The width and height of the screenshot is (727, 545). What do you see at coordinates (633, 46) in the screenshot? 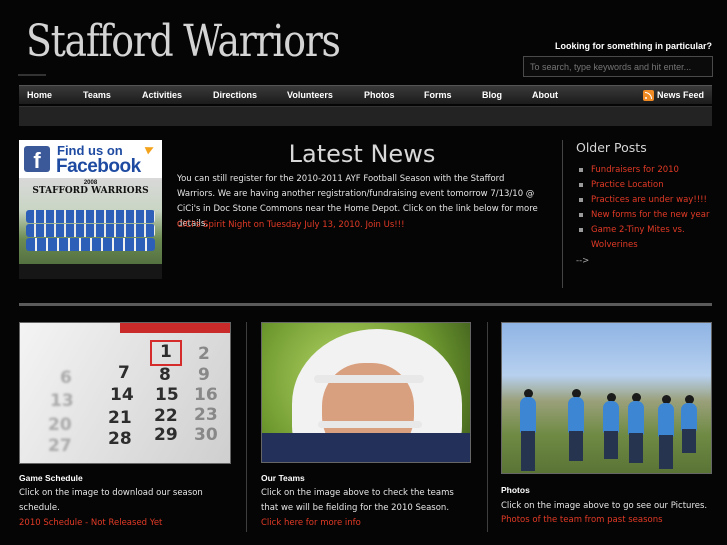
I see `search-label: Looking for something in particular?` at bounding box center [633, 46].